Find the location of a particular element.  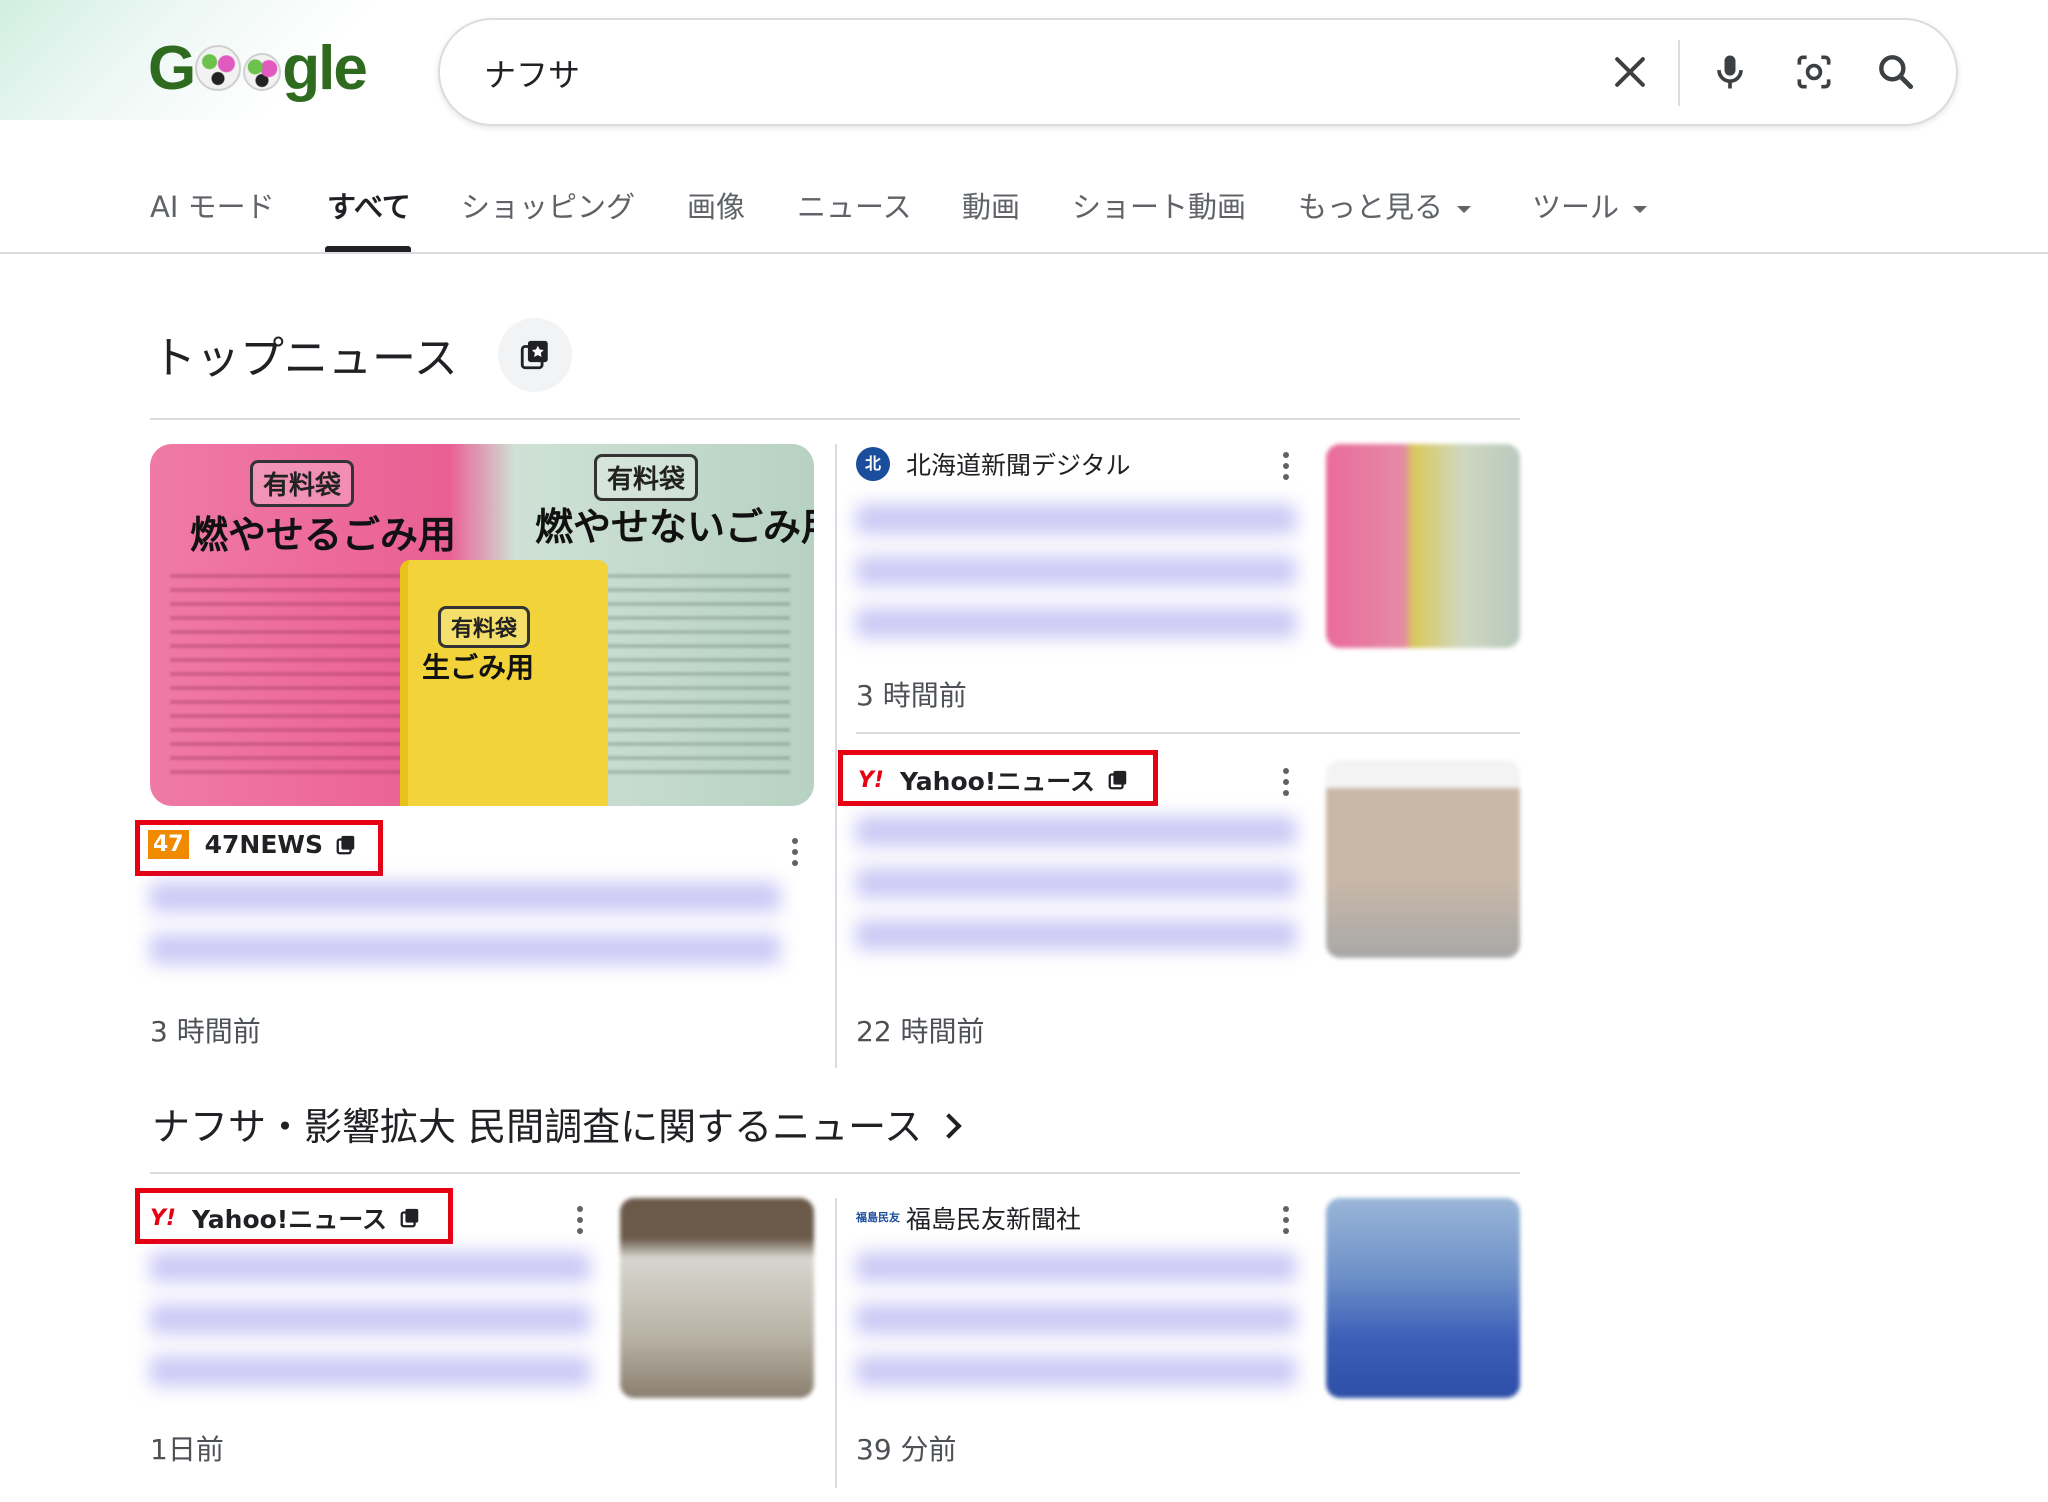

news-source-fukushima: 福島民友 福島民友新聞社 is located at coordinates (968, 1218).